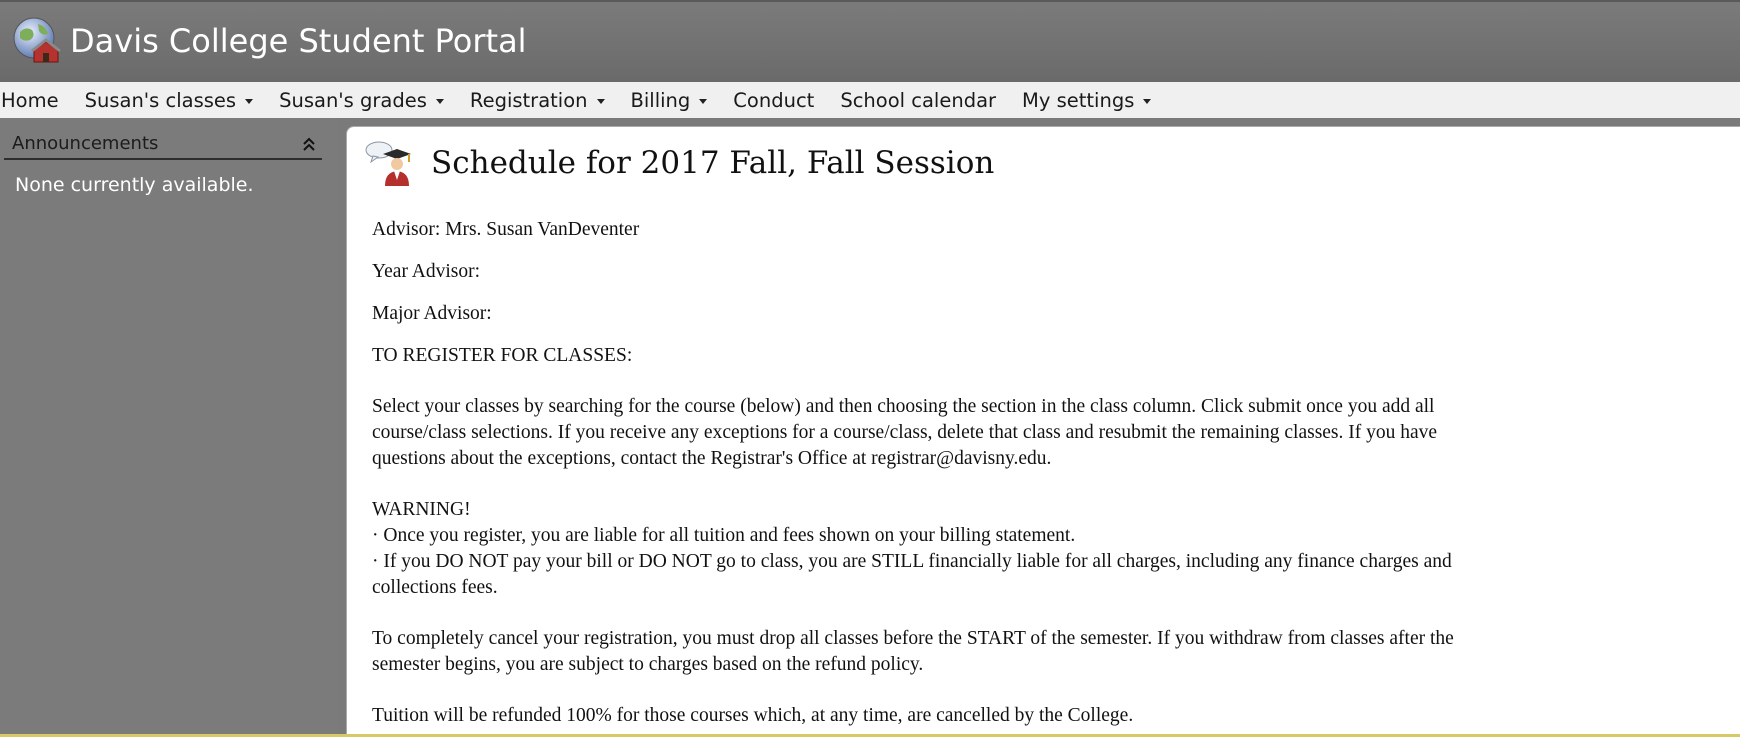 This screenshot has width=1740, height=737. I want to click on nav-billing: Billing, so click(669, 100).